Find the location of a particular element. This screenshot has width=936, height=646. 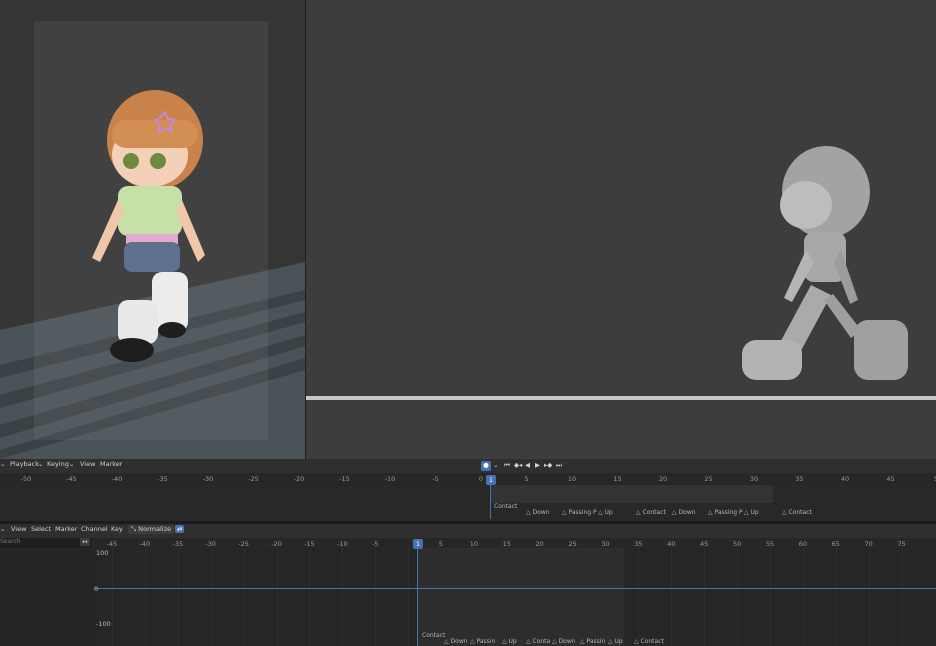

timeline-ruler-tick: 35 is located at coordinates (799, 479).